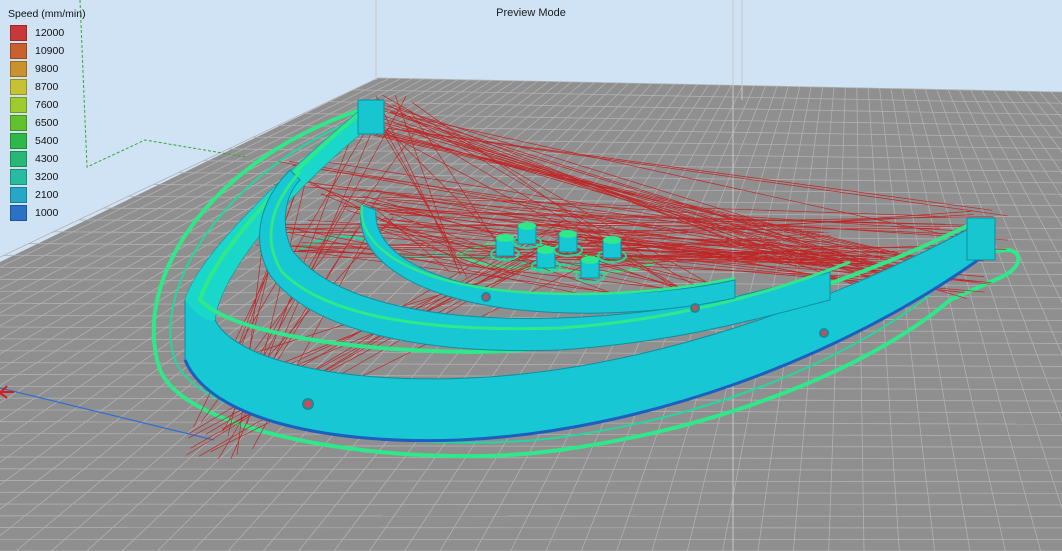  I want to click on speed-legend-item: 2100, so click(47, 195).